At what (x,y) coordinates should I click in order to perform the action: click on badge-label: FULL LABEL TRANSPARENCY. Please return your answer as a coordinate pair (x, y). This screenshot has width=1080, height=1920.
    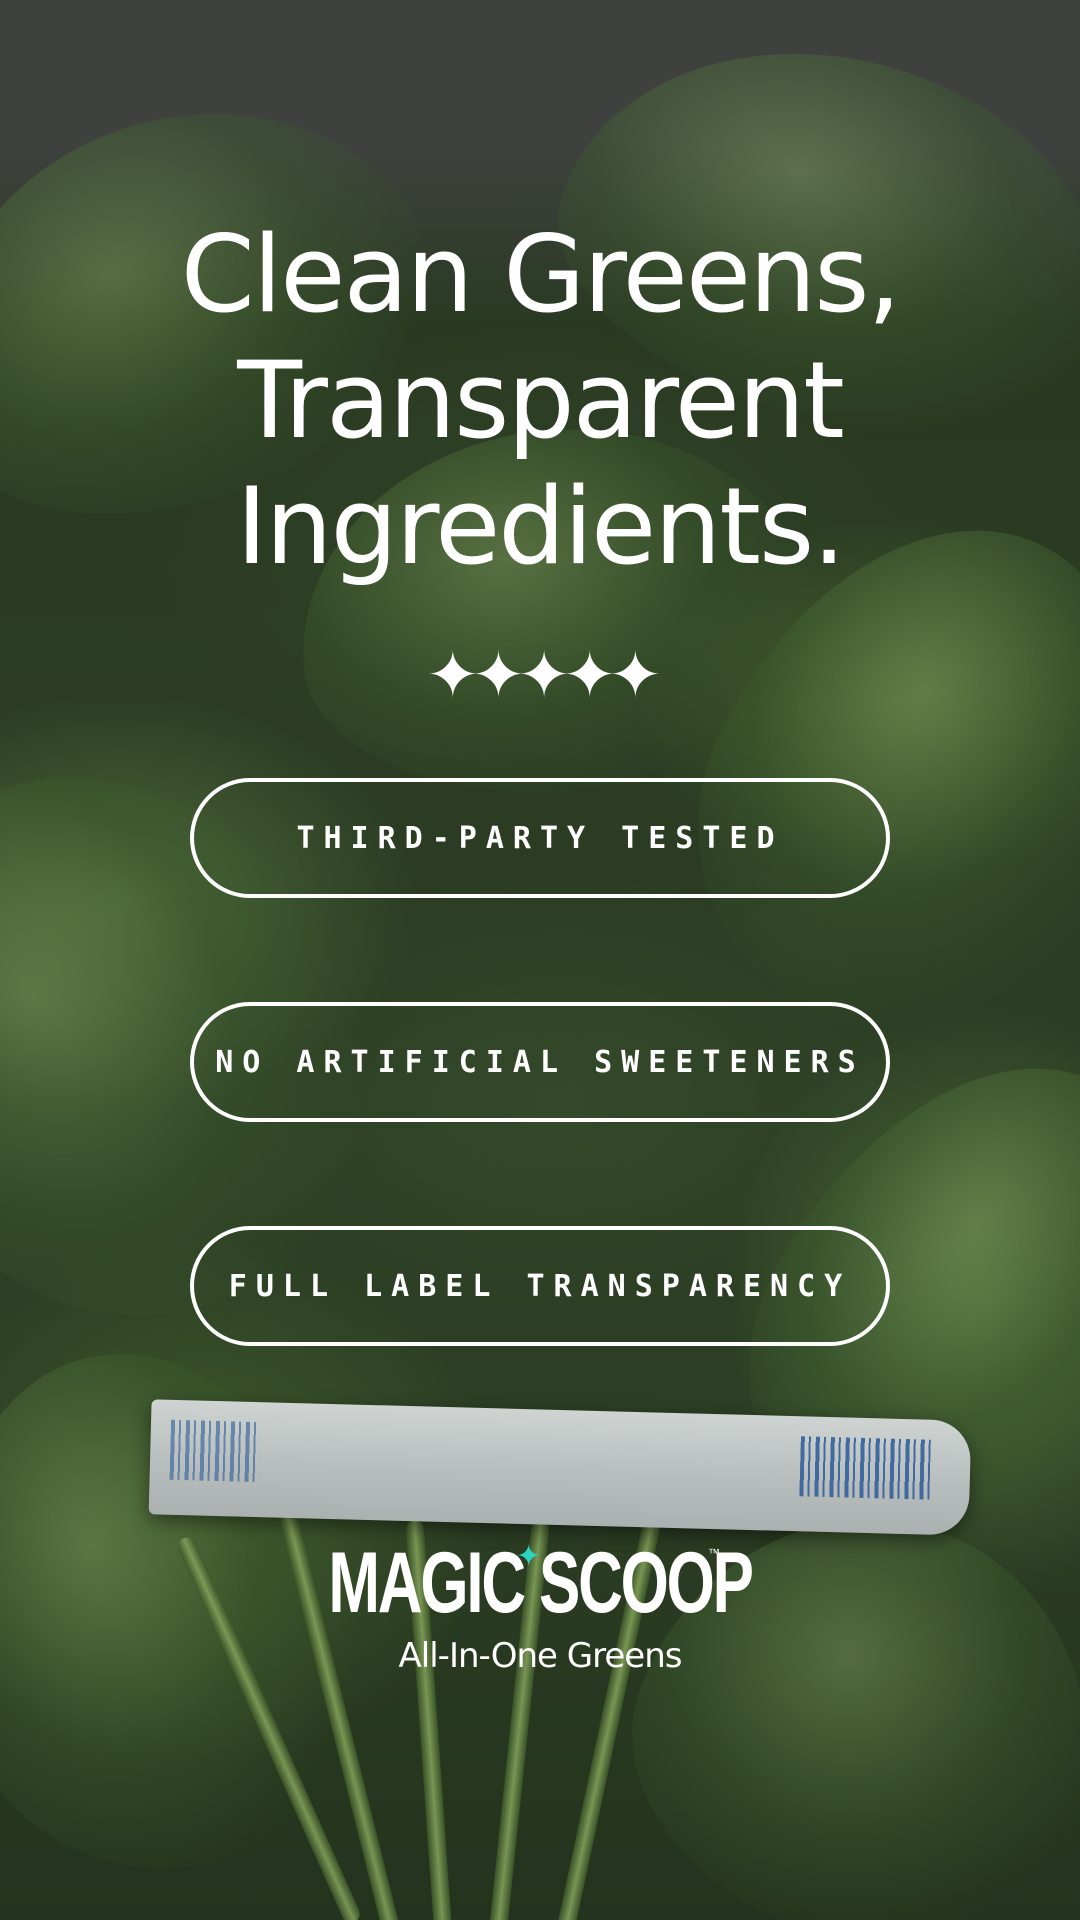
    Looking at the image, I should click on (540, 1286).